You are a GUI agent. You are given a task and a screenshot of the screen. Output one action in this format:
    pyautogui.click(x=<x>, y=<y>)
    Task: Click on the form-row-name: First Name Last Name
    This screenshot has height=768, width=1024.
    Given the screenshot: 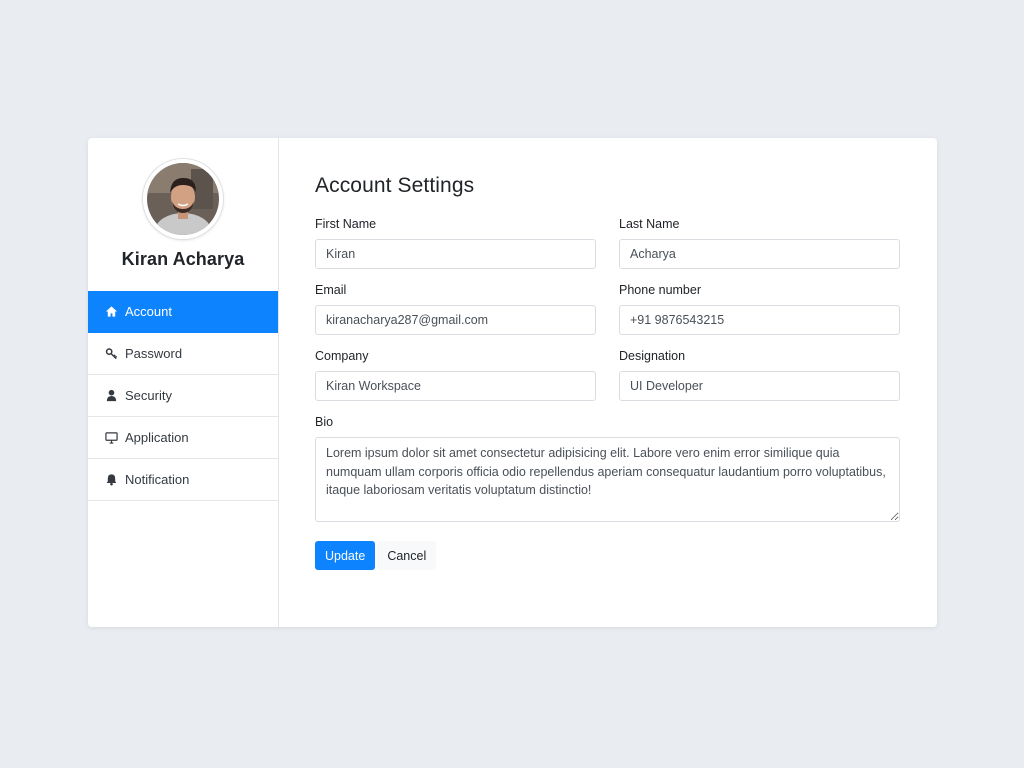 What is the action you would take?
    pyautogui.click(x=608, y=243)
    